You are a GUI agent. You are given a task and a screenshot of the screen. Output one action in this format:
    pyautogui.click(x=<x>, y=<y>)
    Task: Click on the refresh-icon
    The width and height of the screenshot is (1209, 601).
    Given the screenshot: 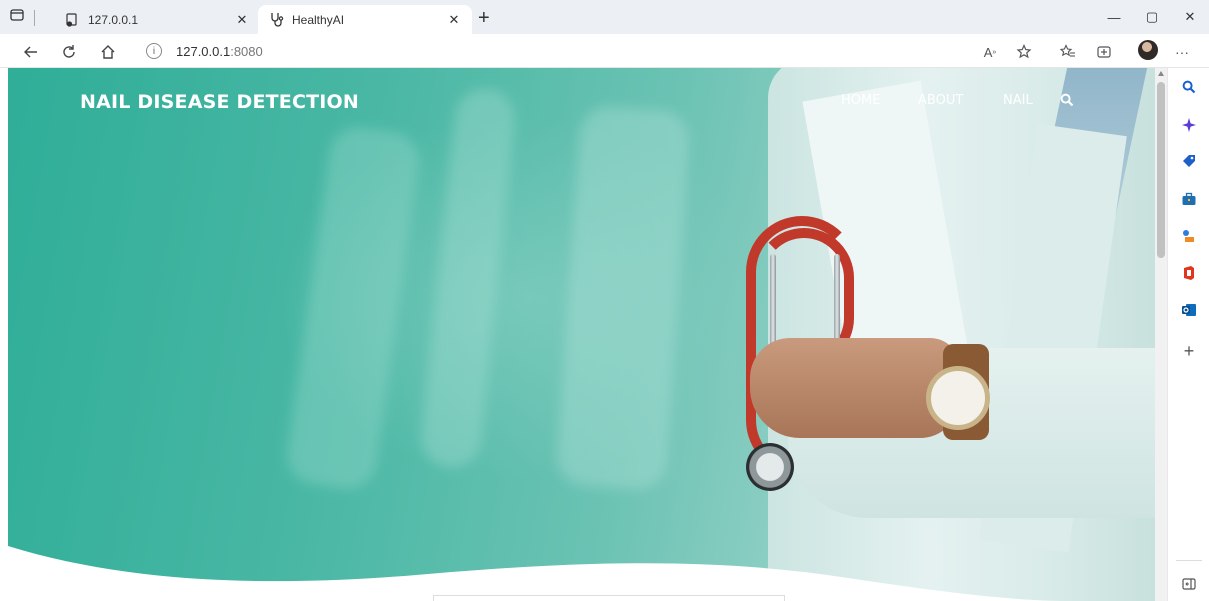 What is the action you would take?
    pyautogui.click(x=69, y=52)
    